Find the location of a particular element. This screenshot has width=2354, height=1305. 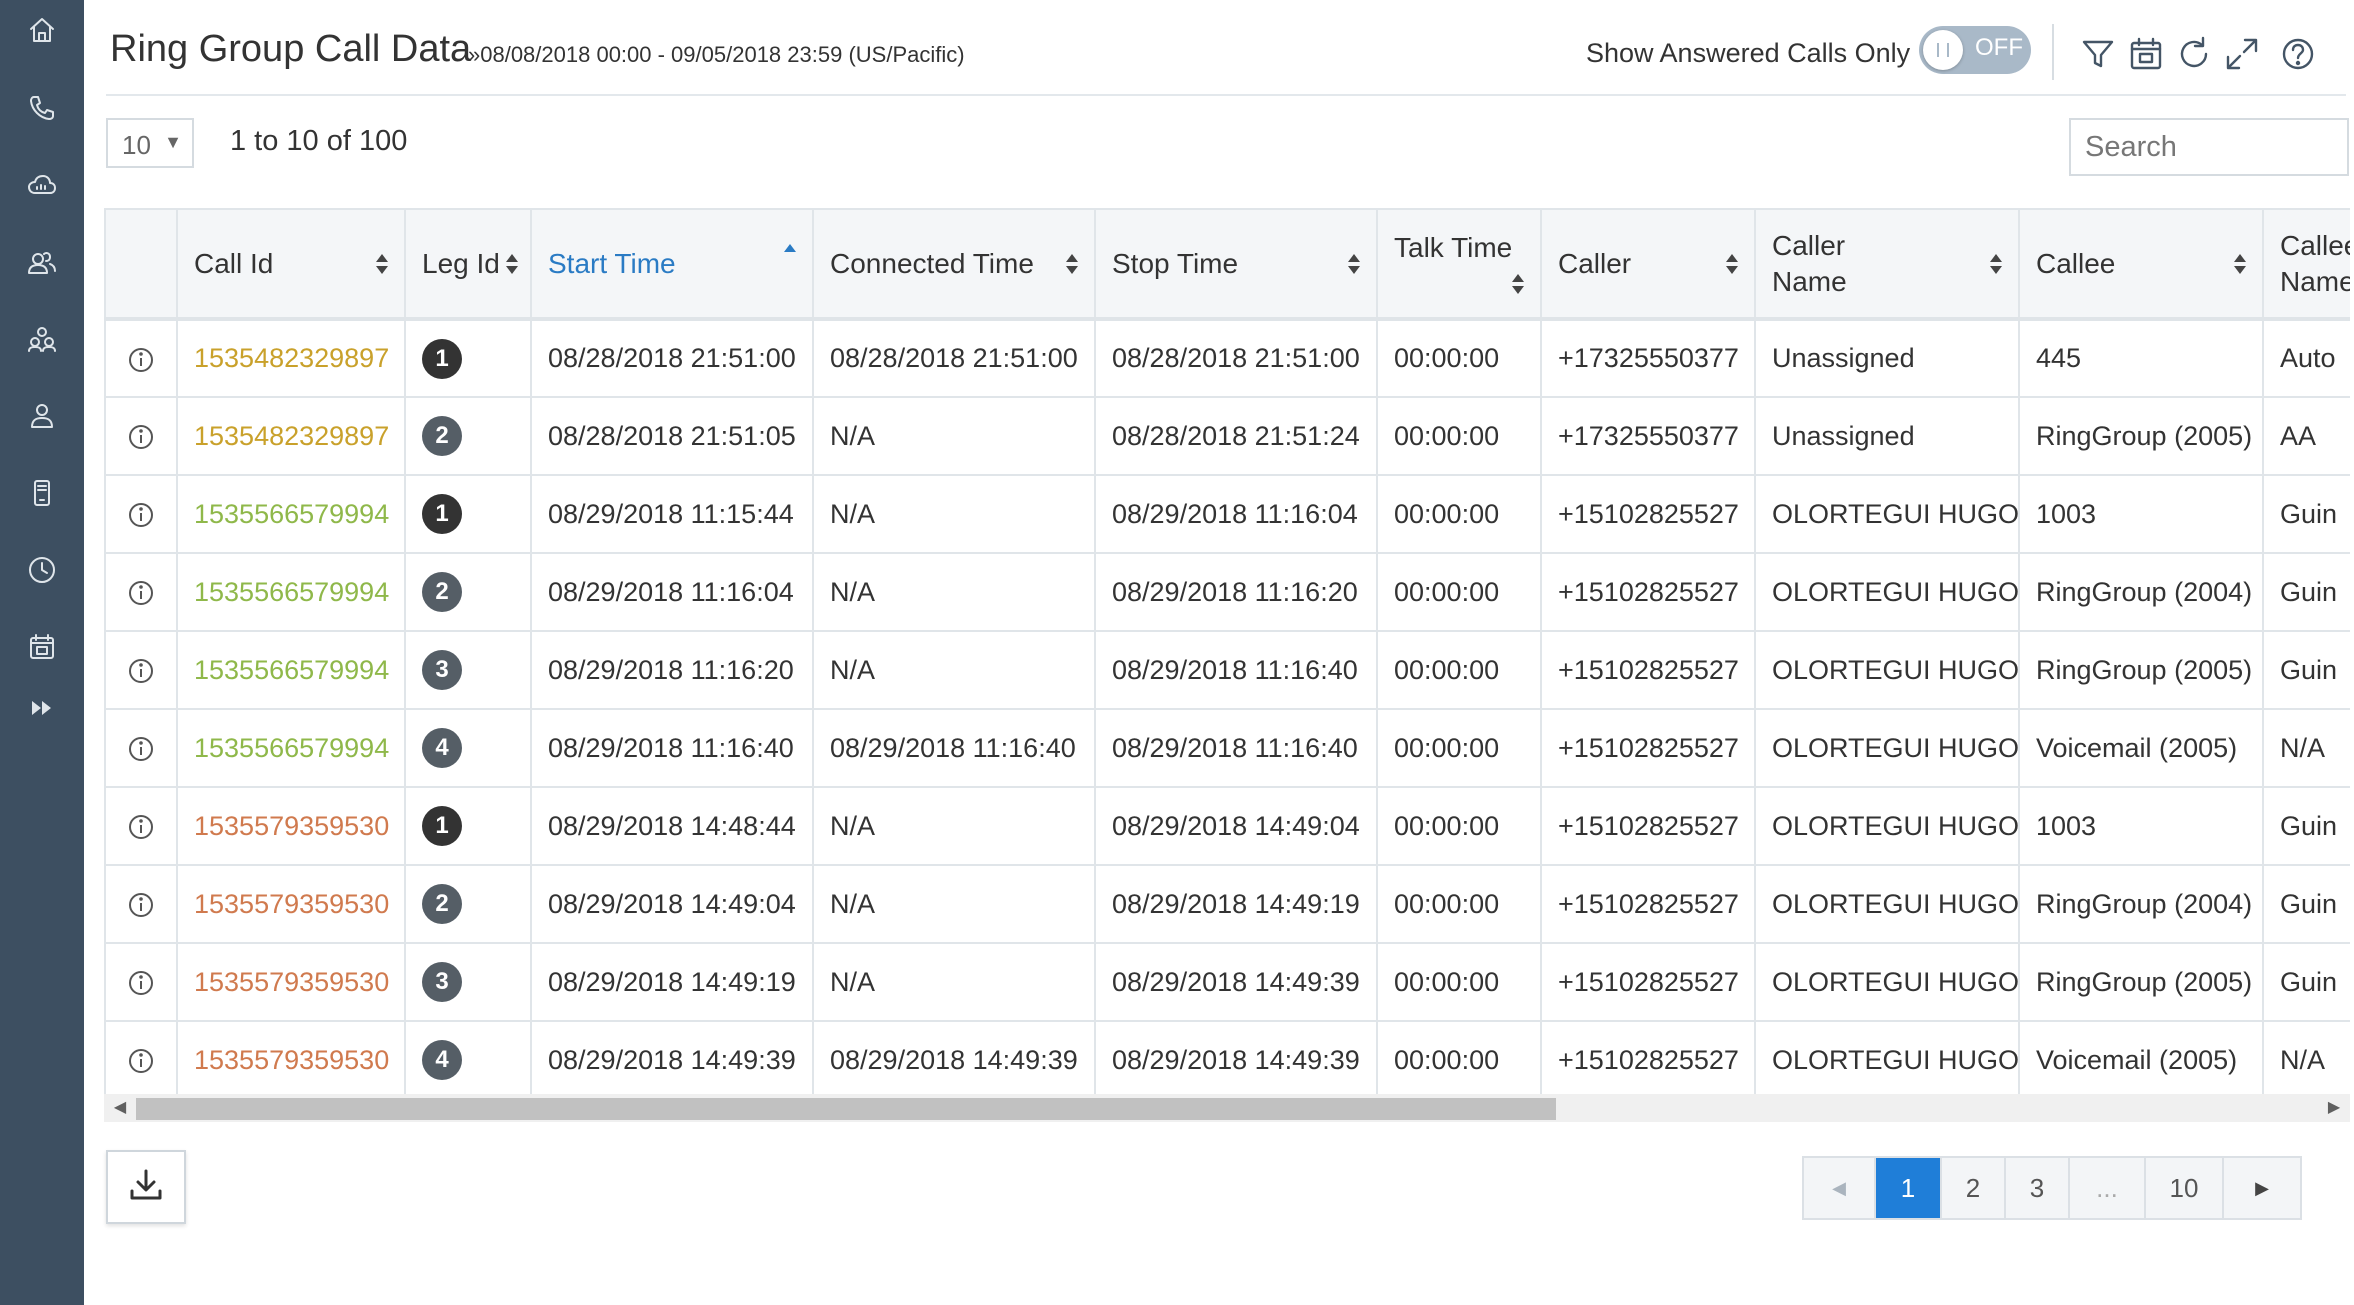

page-button-3: 3 is located at coordinates (2038, 1188).